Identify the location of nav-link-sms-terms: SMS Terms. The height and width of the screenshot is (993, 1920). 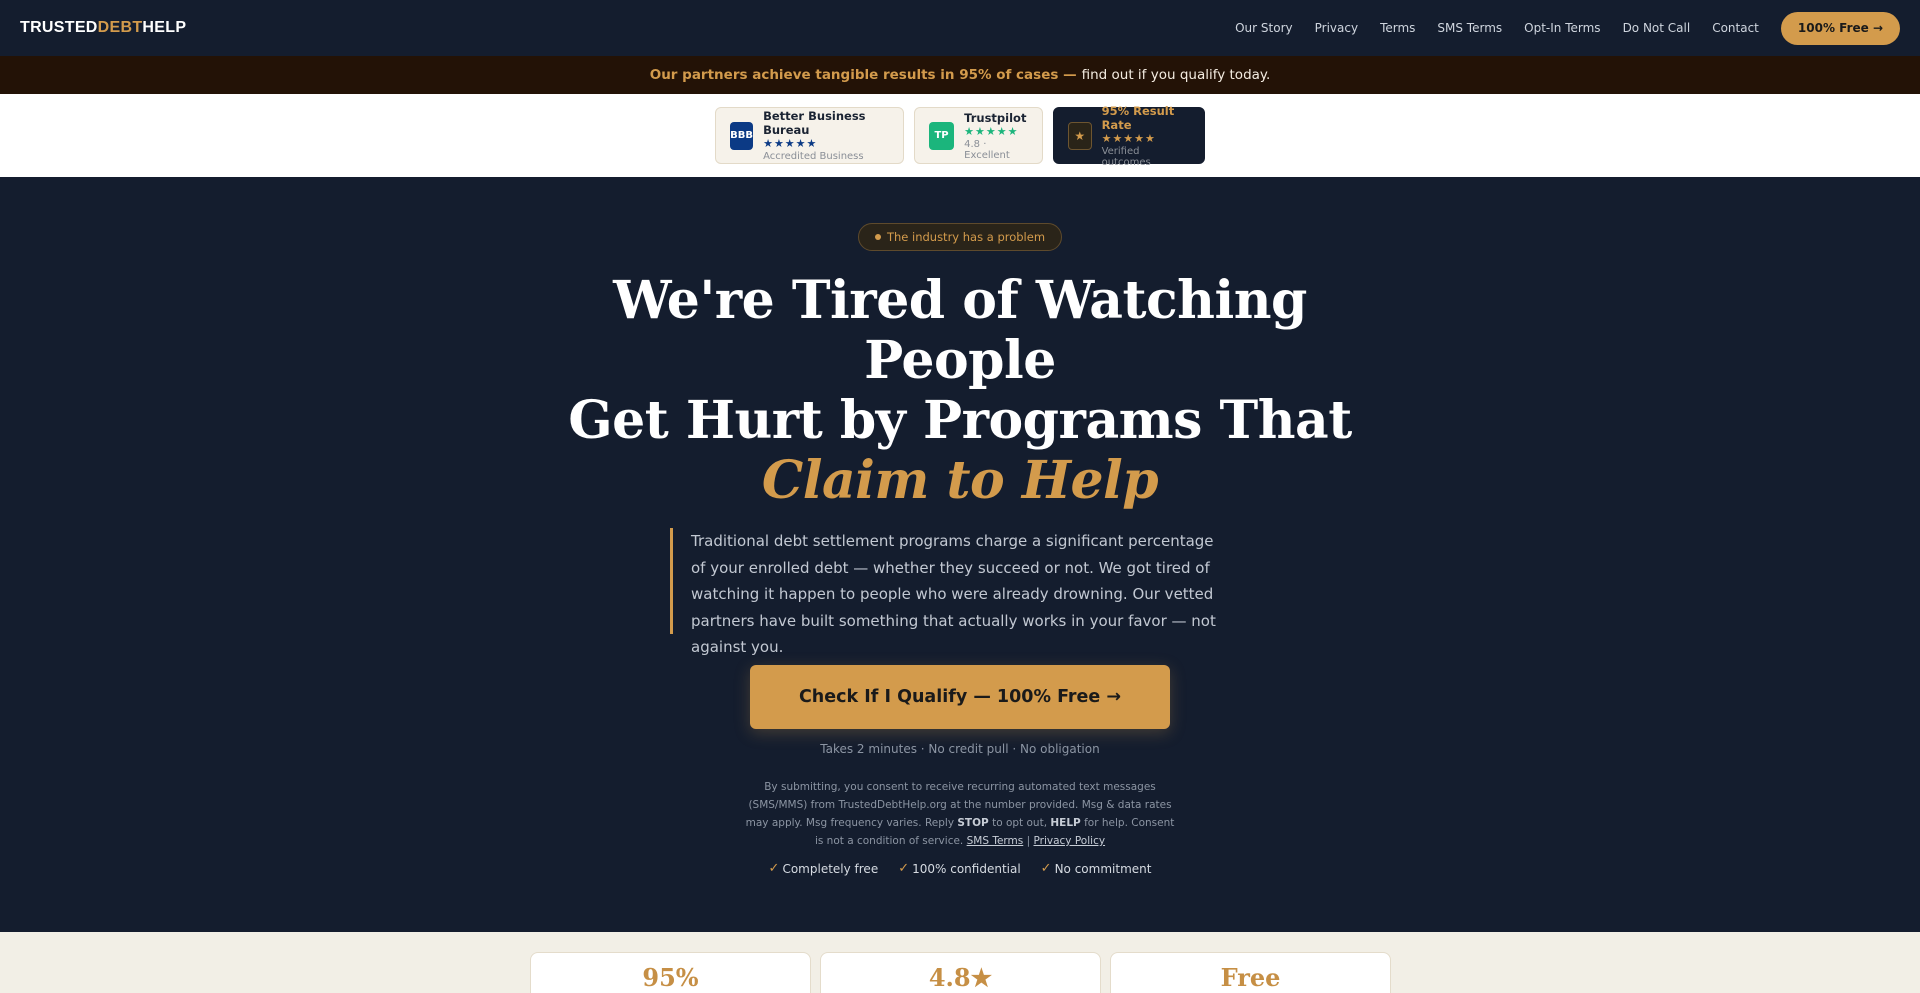
(1469, 28).